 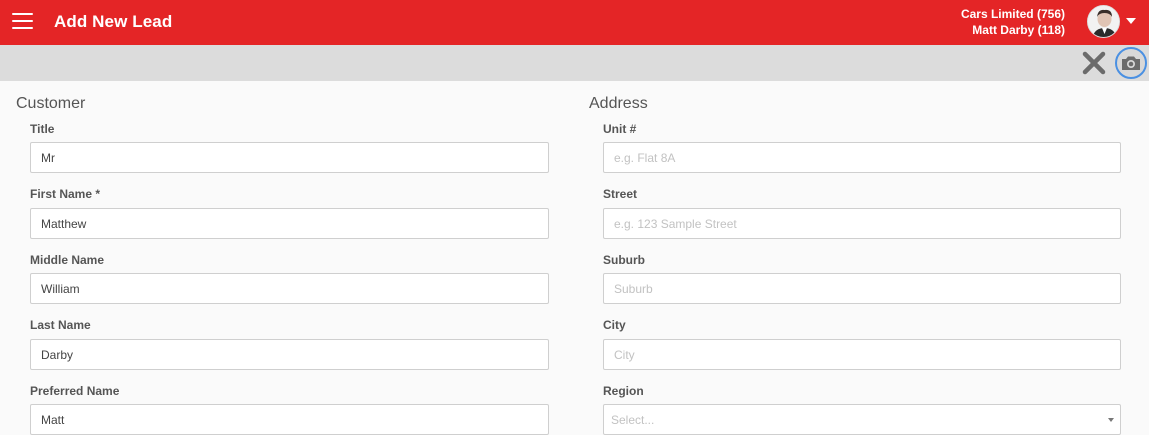 I want to click on action-toolbar, so click(x=574, y=63).